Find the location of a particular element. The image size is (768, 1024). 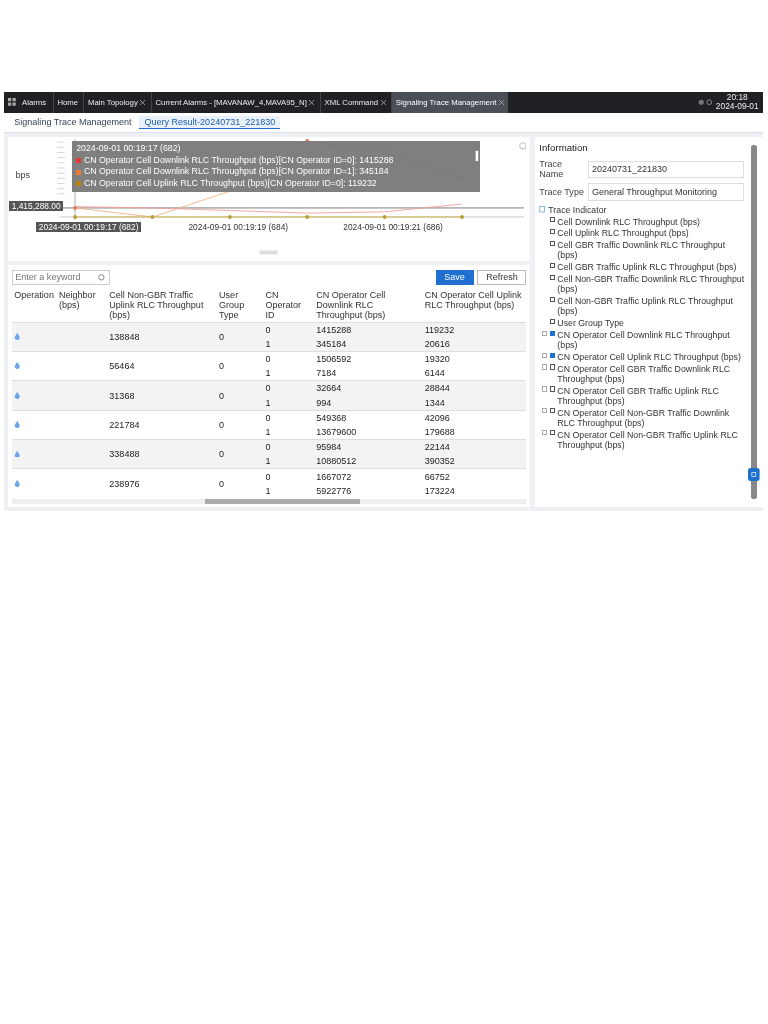

checkbox-label: Cell Non-GBR Traffic Uplink RLC Throughput (bps) is located at coordinates (651, 306).